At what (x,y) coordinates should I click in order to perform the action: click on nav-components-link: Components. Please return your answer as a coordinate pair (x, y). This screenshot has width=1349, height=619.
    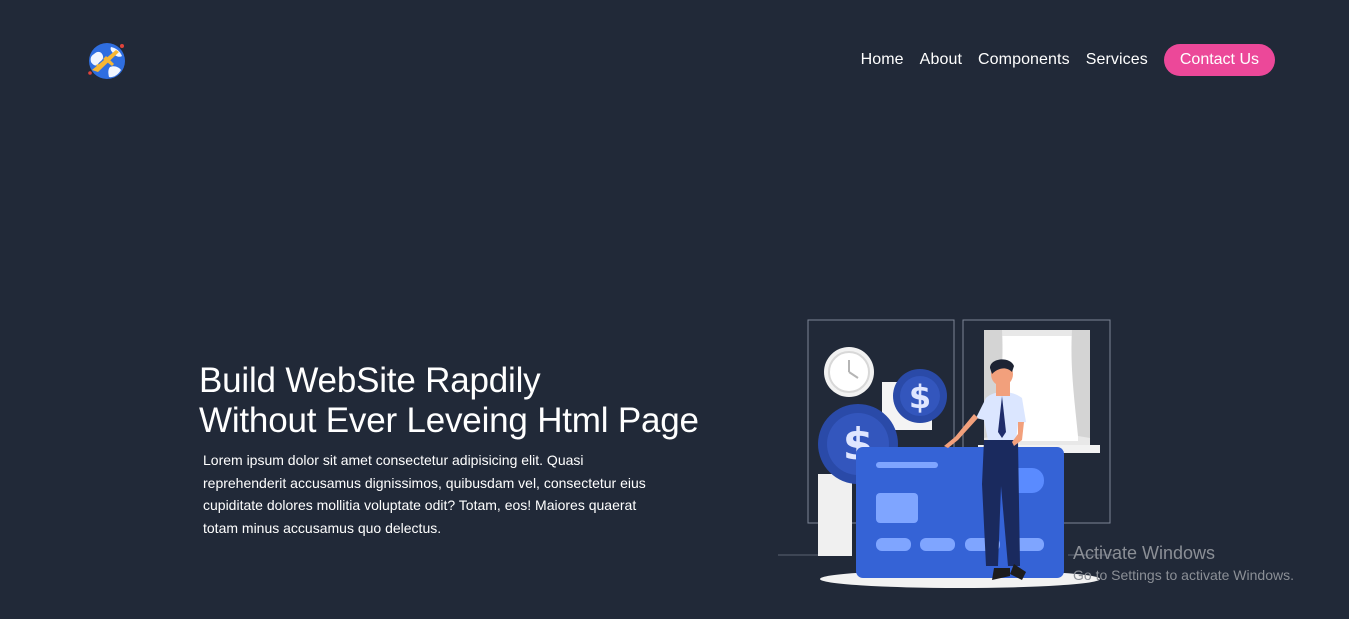
    Looking at the image, I should click on (1024, 60).